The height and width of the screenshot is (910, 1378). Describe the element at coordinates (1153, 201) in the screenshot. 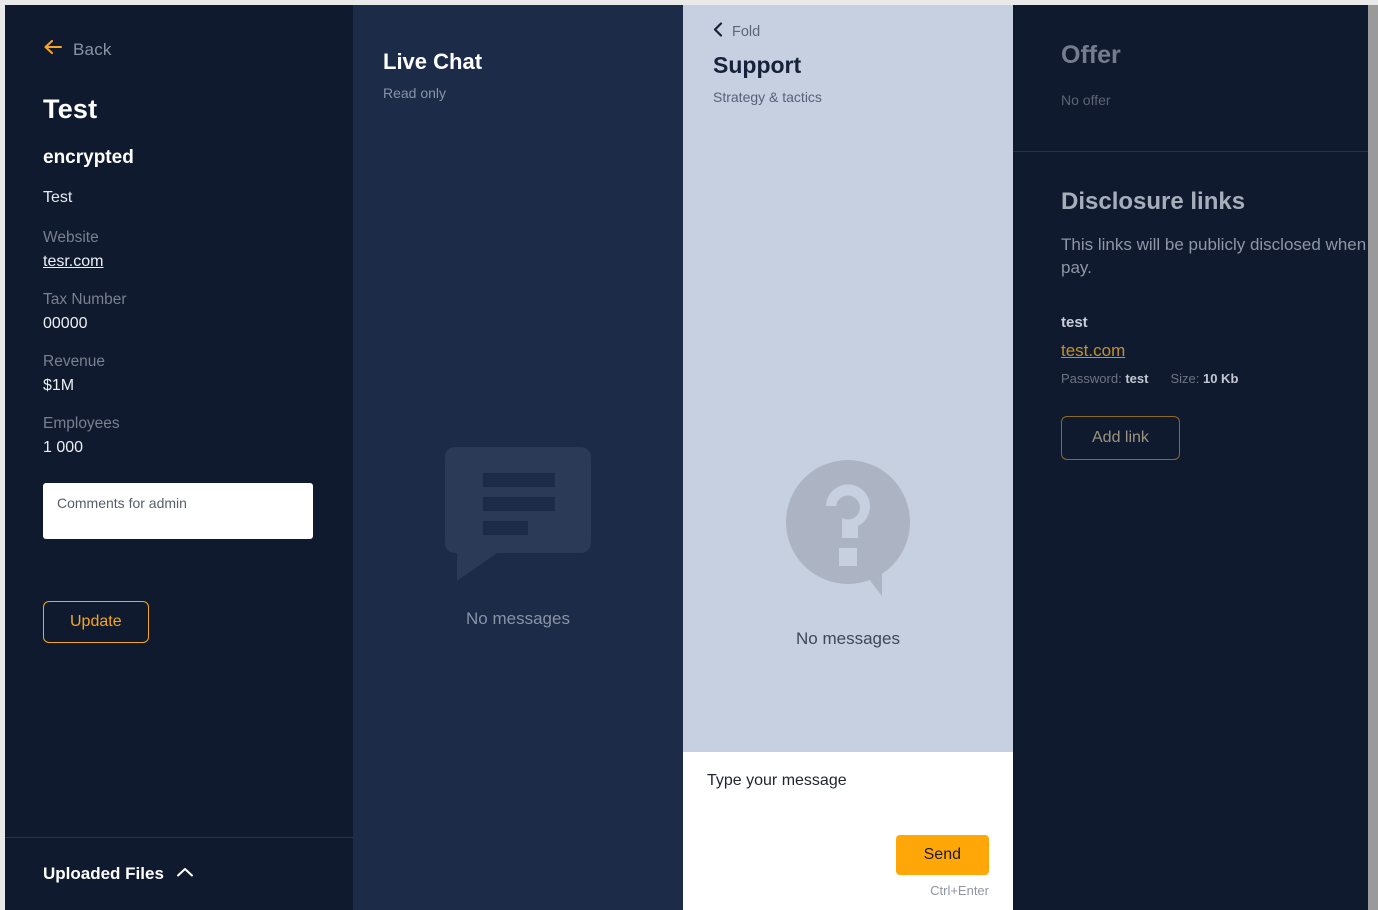

I see `disclosure-links-title: Disclosure links` at that location.